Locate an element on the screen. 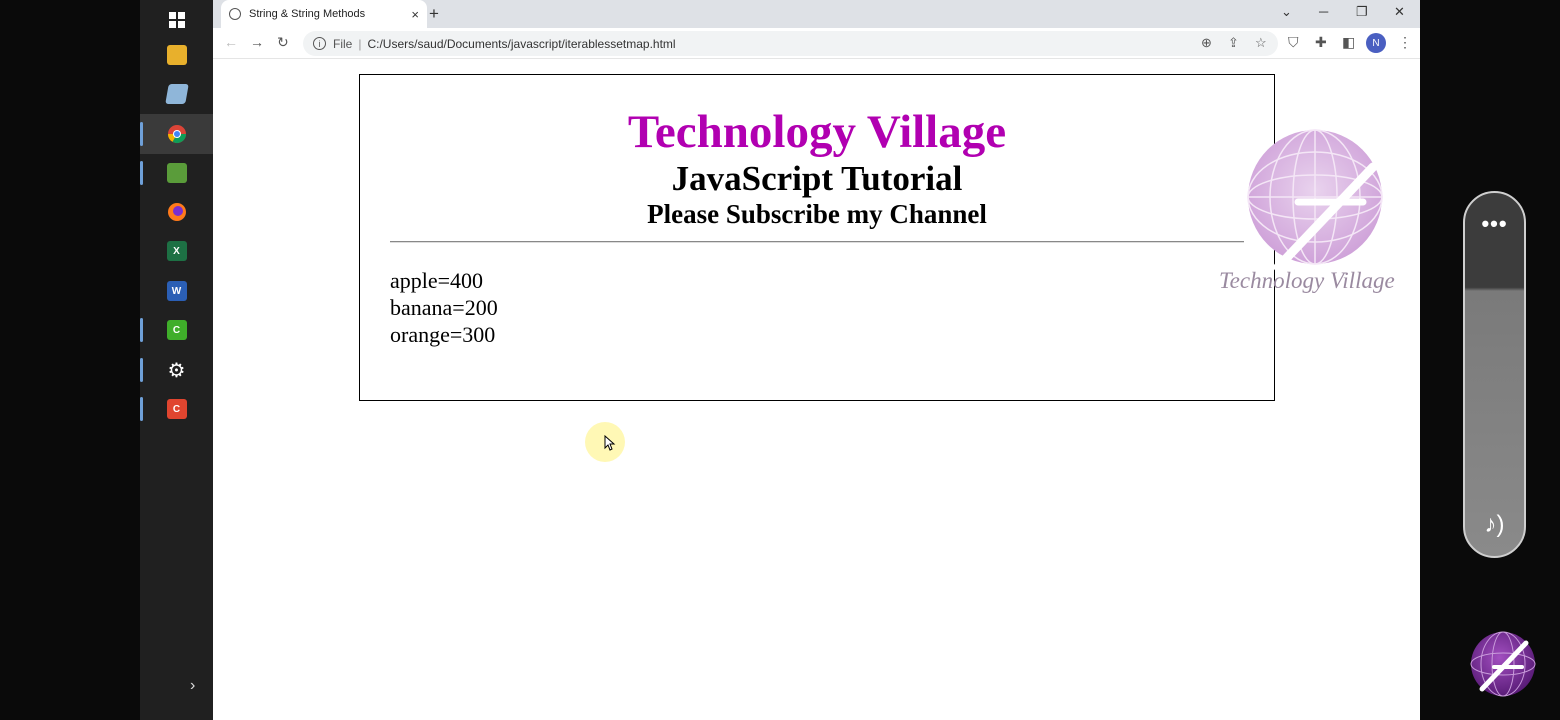 The image size is (1560, 720). word-icon: W is located at coordinates (176, 291).